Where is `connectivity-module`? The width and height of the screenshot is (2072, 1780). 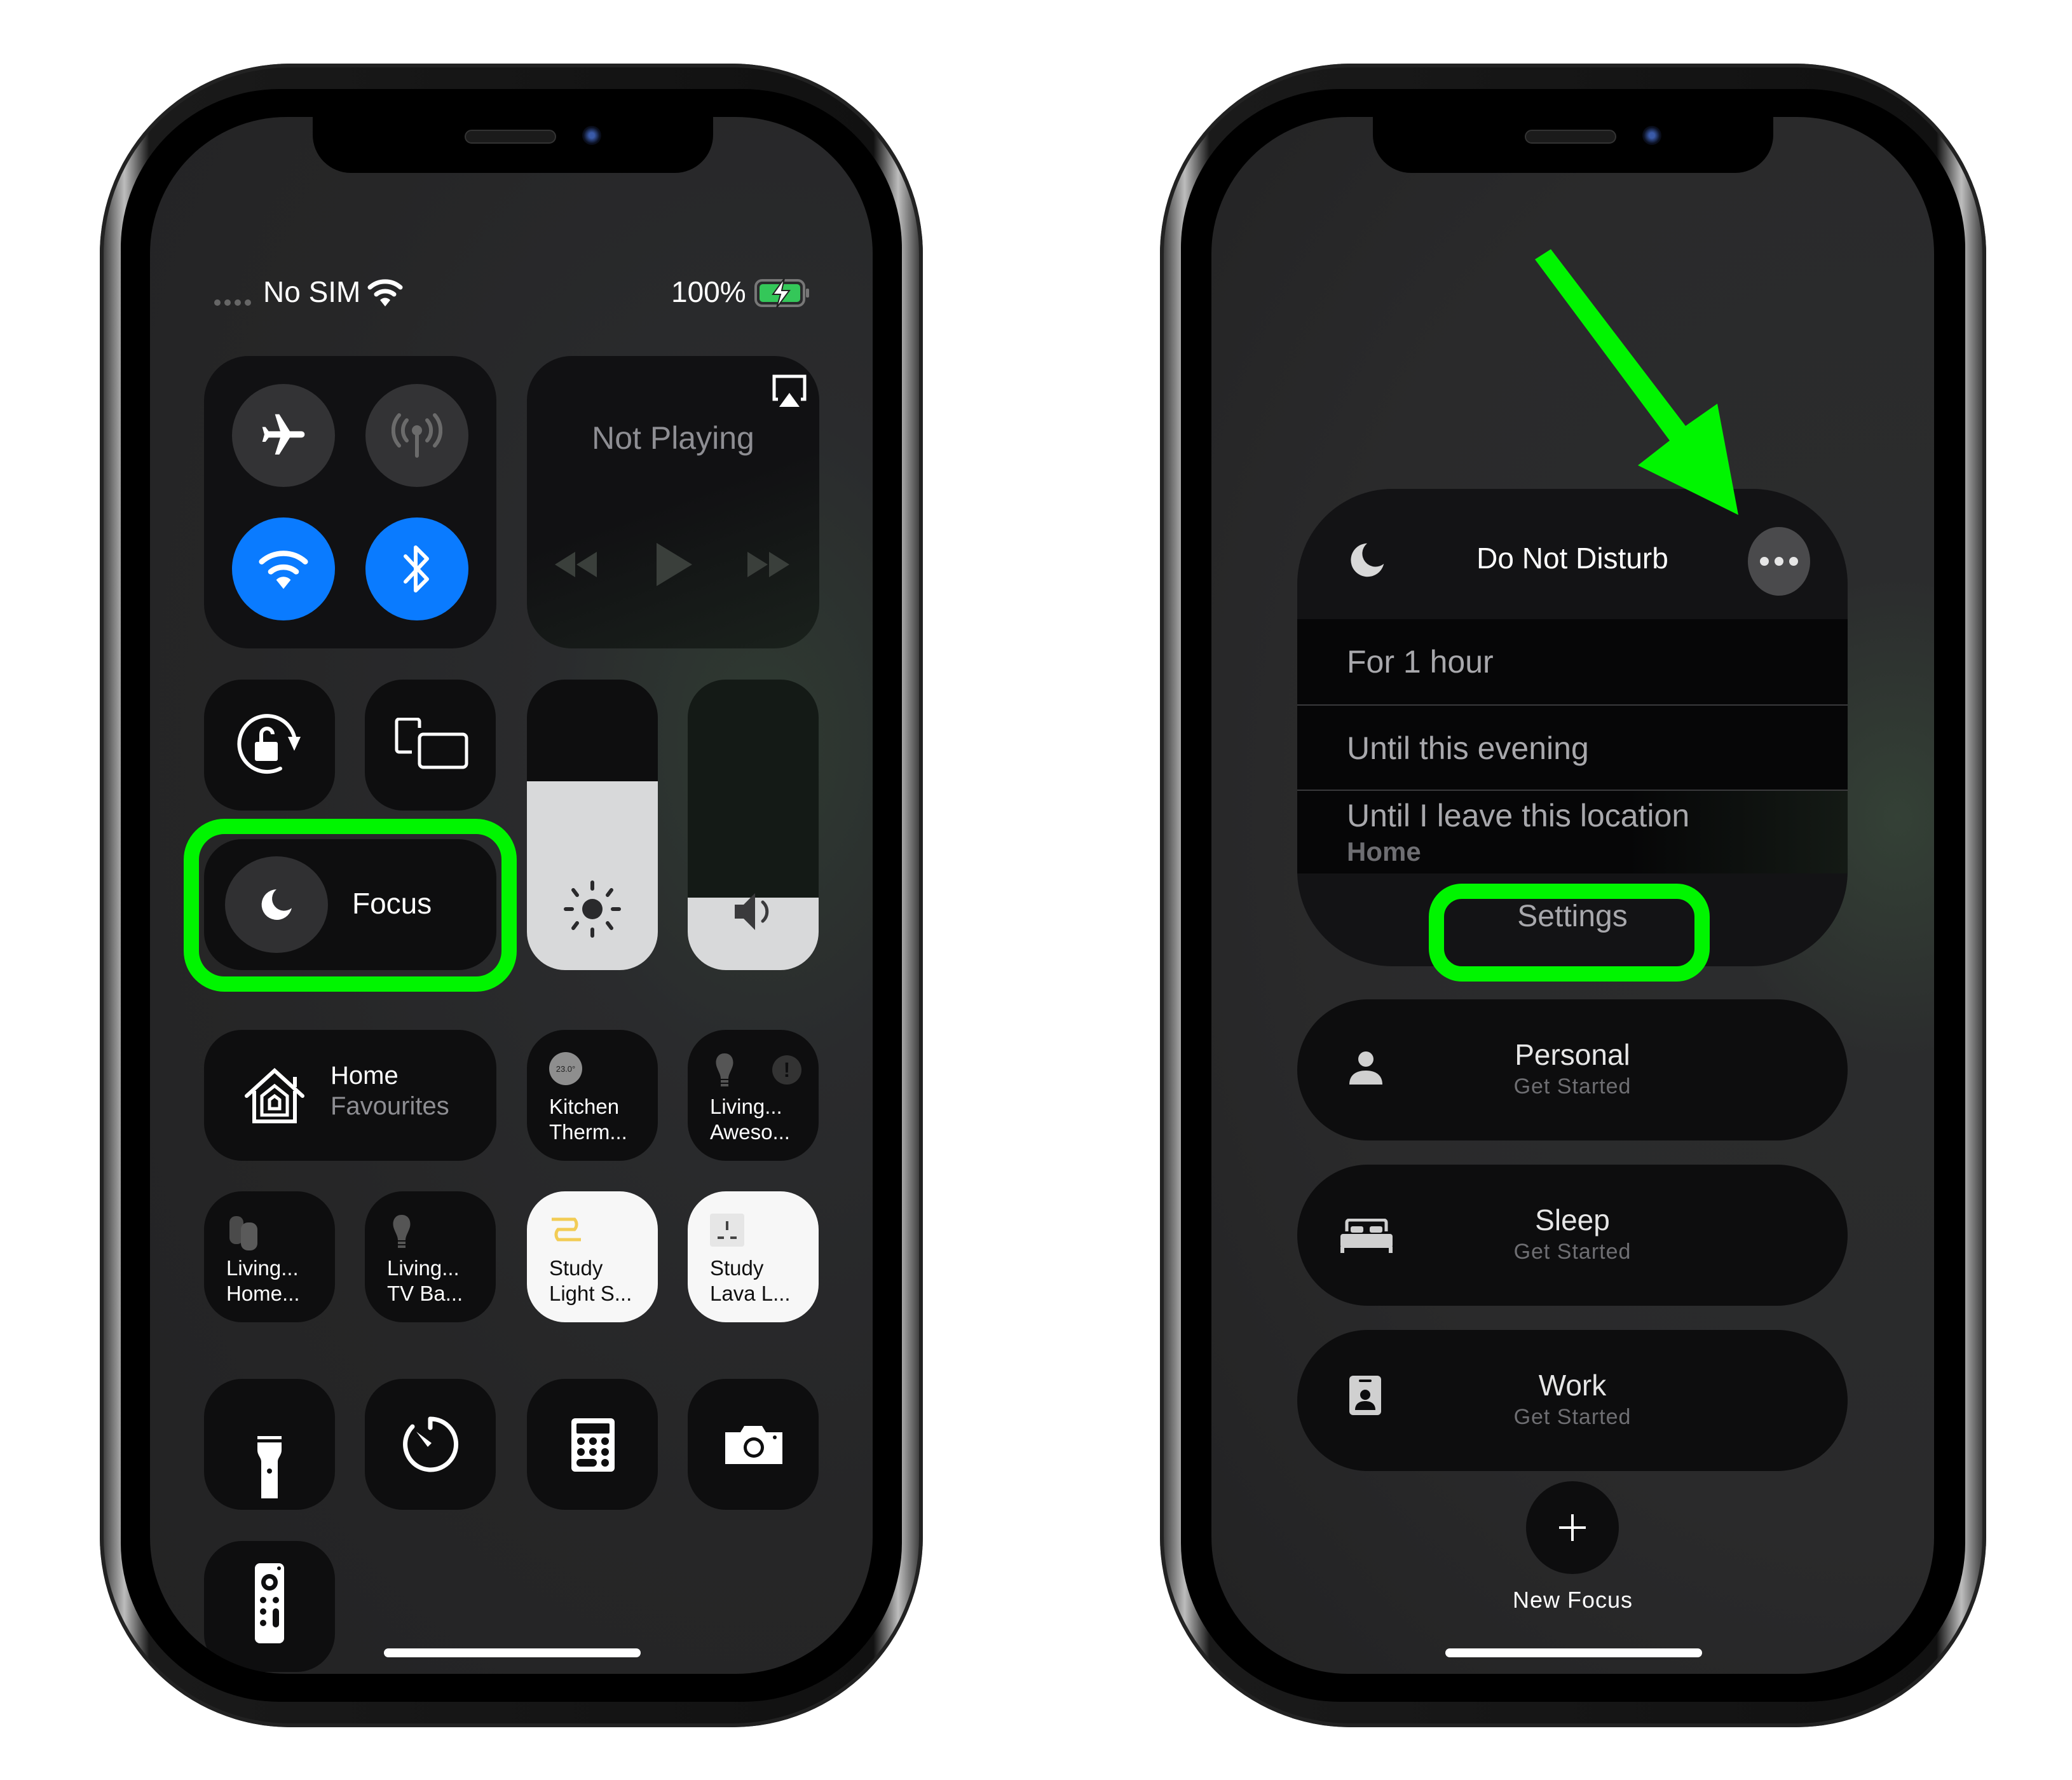 connectivity-module is located at coordinates (350, 502).